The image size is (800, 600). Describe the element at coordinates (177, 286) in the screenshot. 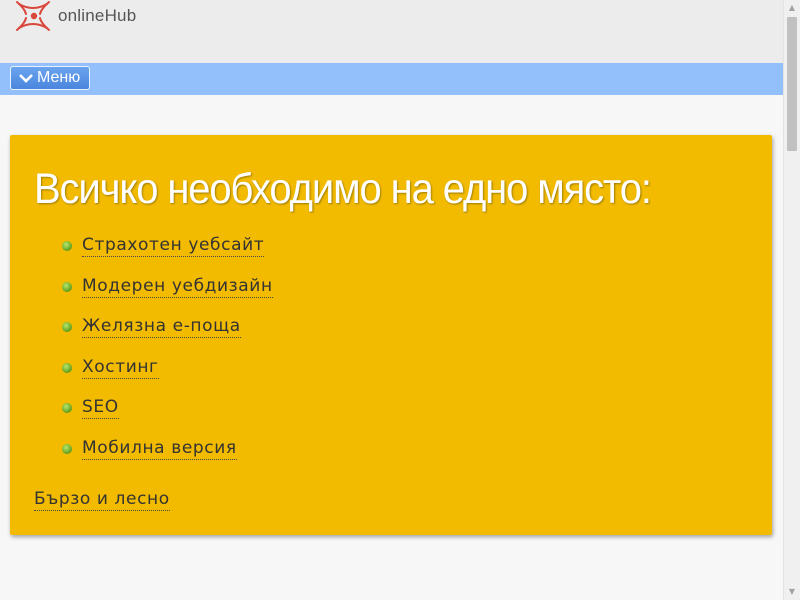

I see `feature-link-webdesign: Модерен уебдизайн` at that location.